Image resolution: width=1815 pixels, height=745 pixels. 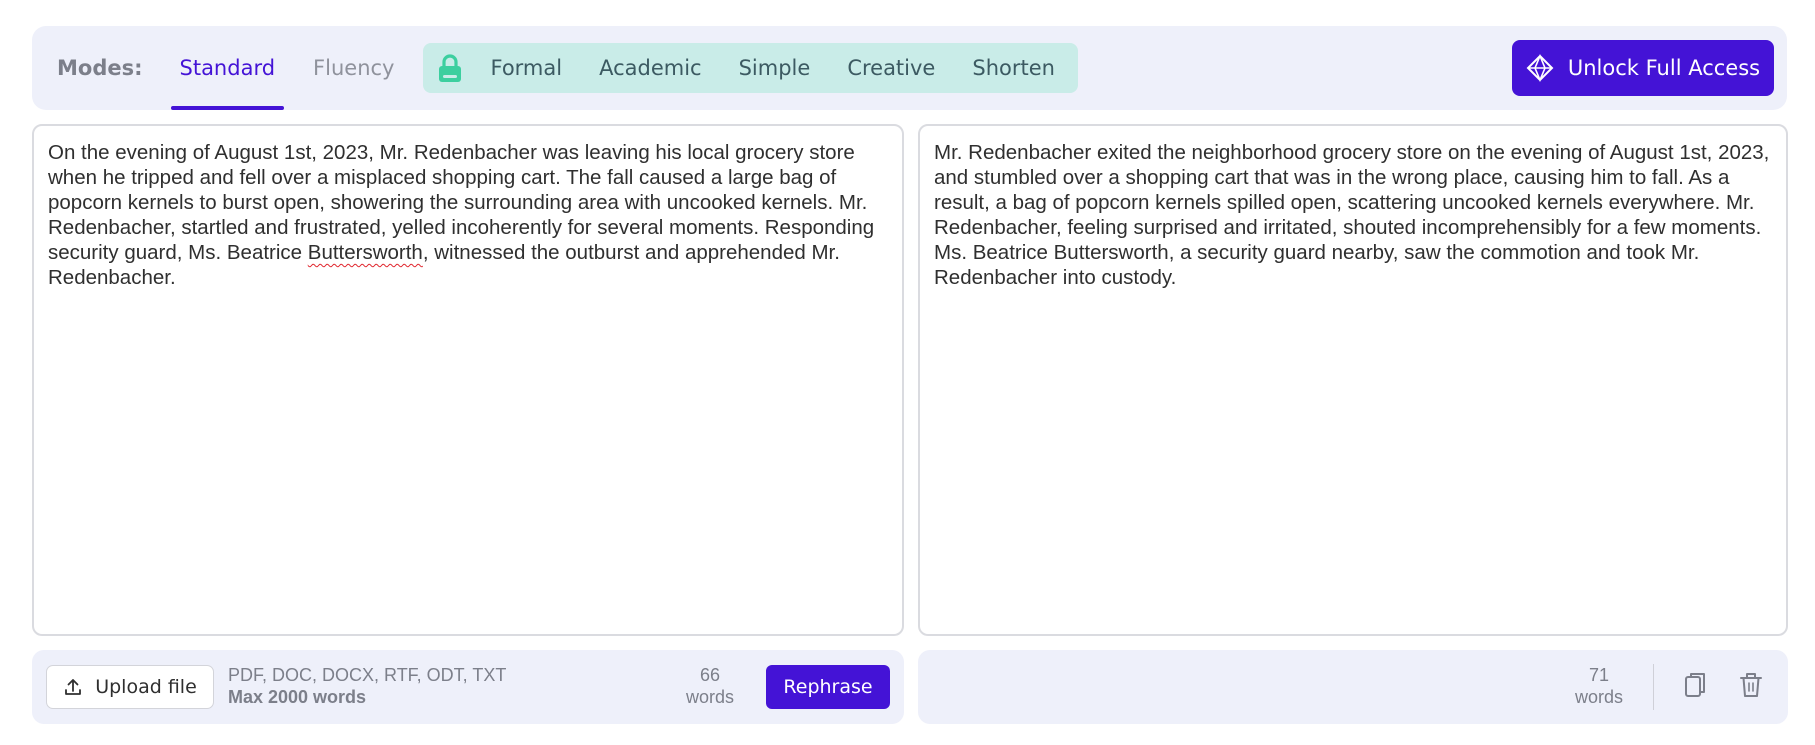 I want to click on upload-file-button: Upload file, so click(x=130, y=687).